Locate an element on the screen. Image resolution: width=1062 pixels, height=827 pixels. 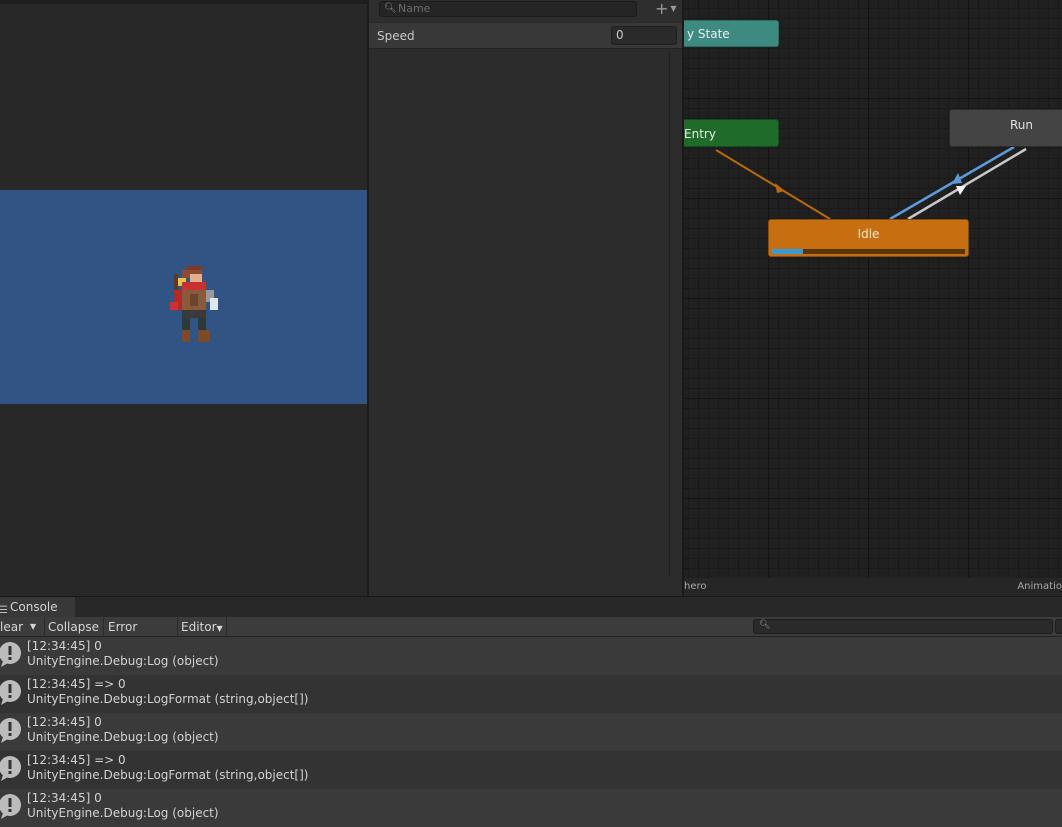
parameter-name: Speed is located at coordinates (396, 36).